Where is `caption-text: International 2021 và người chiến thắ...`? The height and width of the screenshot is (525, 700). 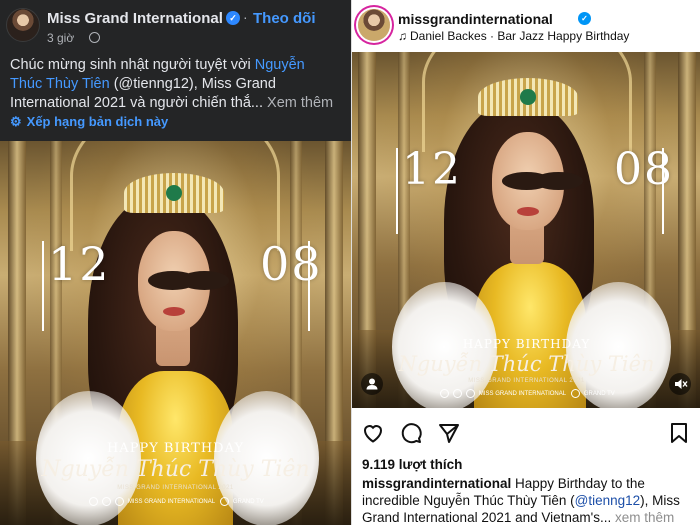
caption-text: International 2021 và người chiến thắ... is located at coordinates (136, 103).